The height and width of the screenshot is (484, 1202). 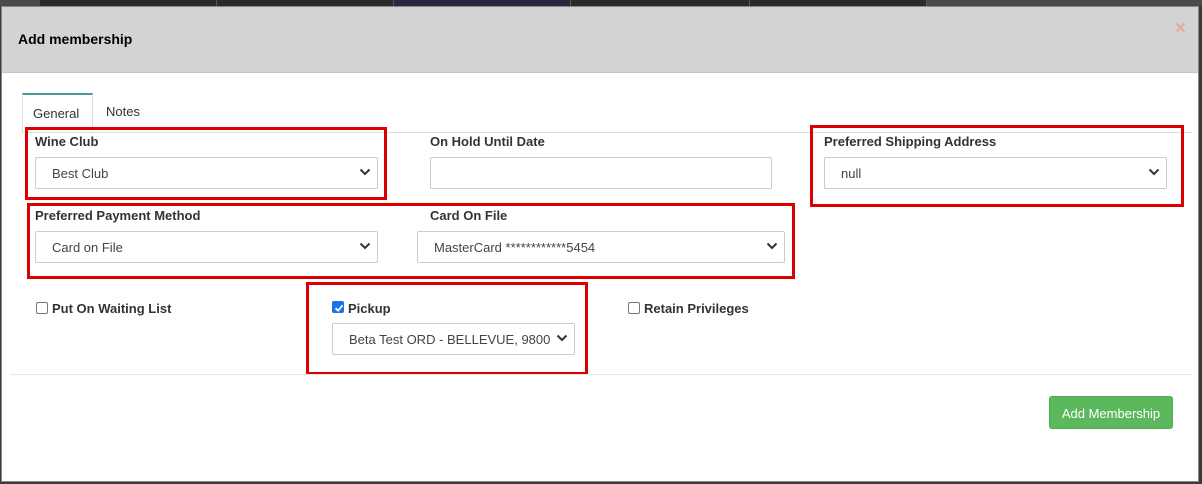 What do you see at coordinates (206, 247) in the screenshot?
I see `preferred-payment-method-select: Card on File` at bounding box center [206, 247].